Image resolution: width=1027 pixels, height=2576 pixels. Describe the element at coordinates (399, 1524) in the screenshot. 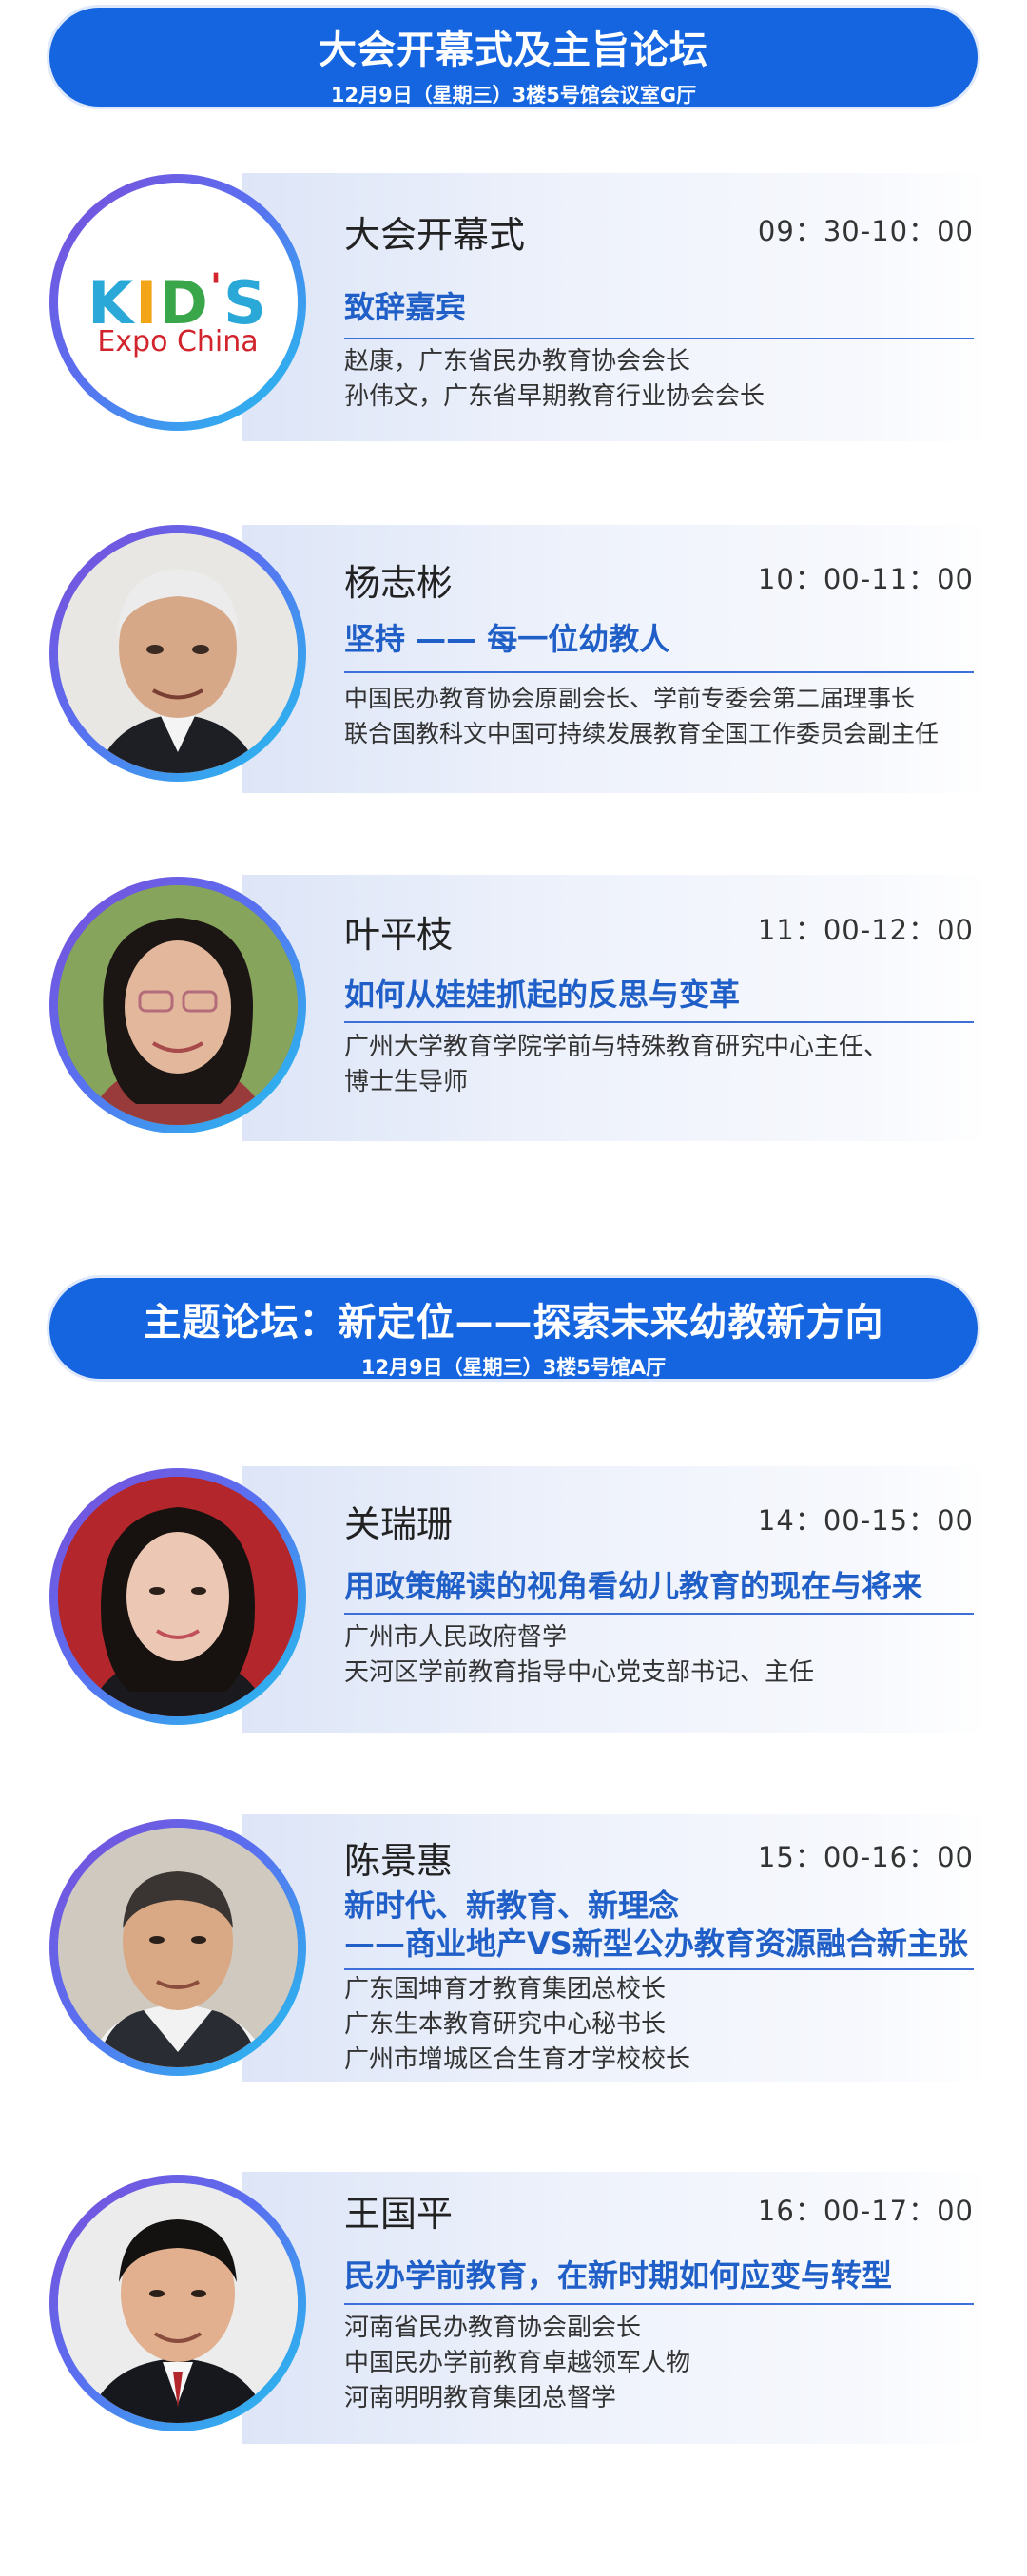

I see `session-name: 关瑞珊` at that location.